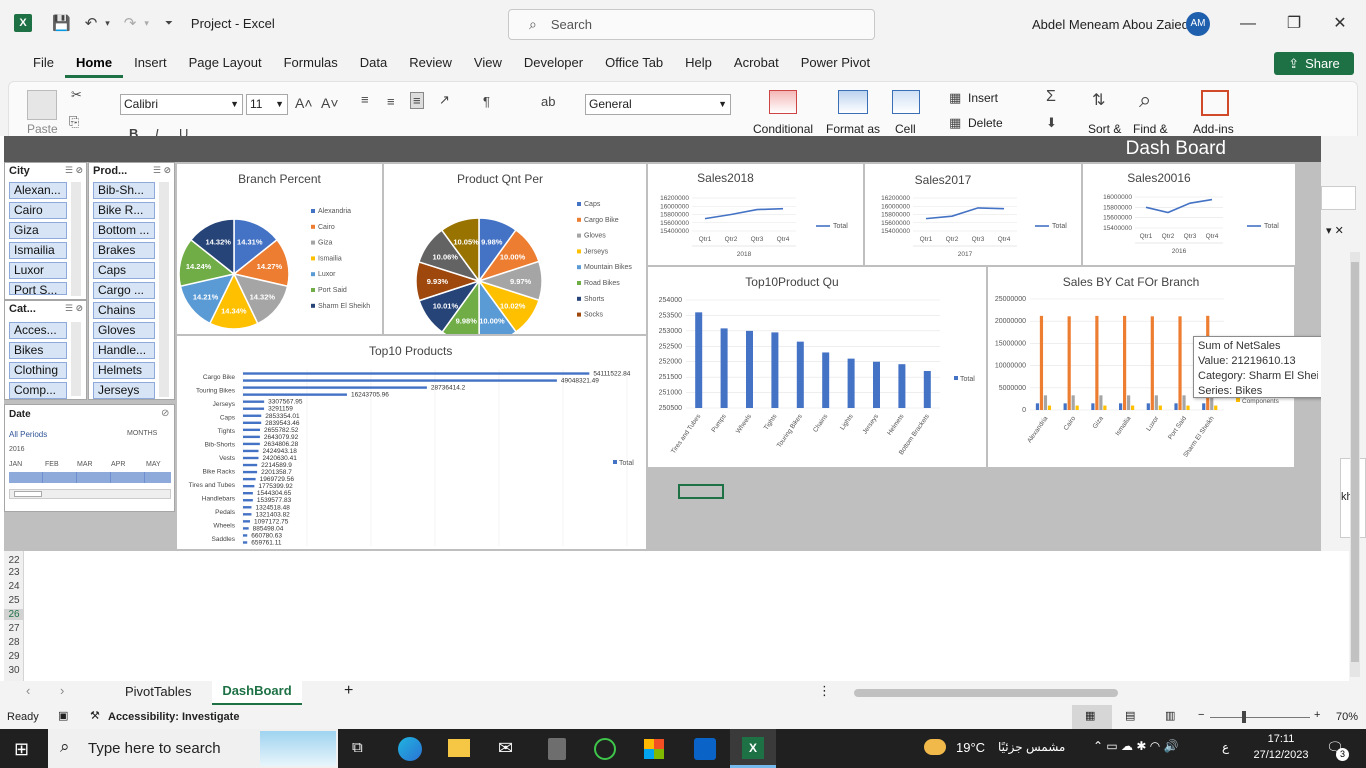 This screenshot has height=768, width=1366. What do you see at coordinates (90, 477) in the screenshot?
I see `timeline-bar` at bounding box center [90, 477].